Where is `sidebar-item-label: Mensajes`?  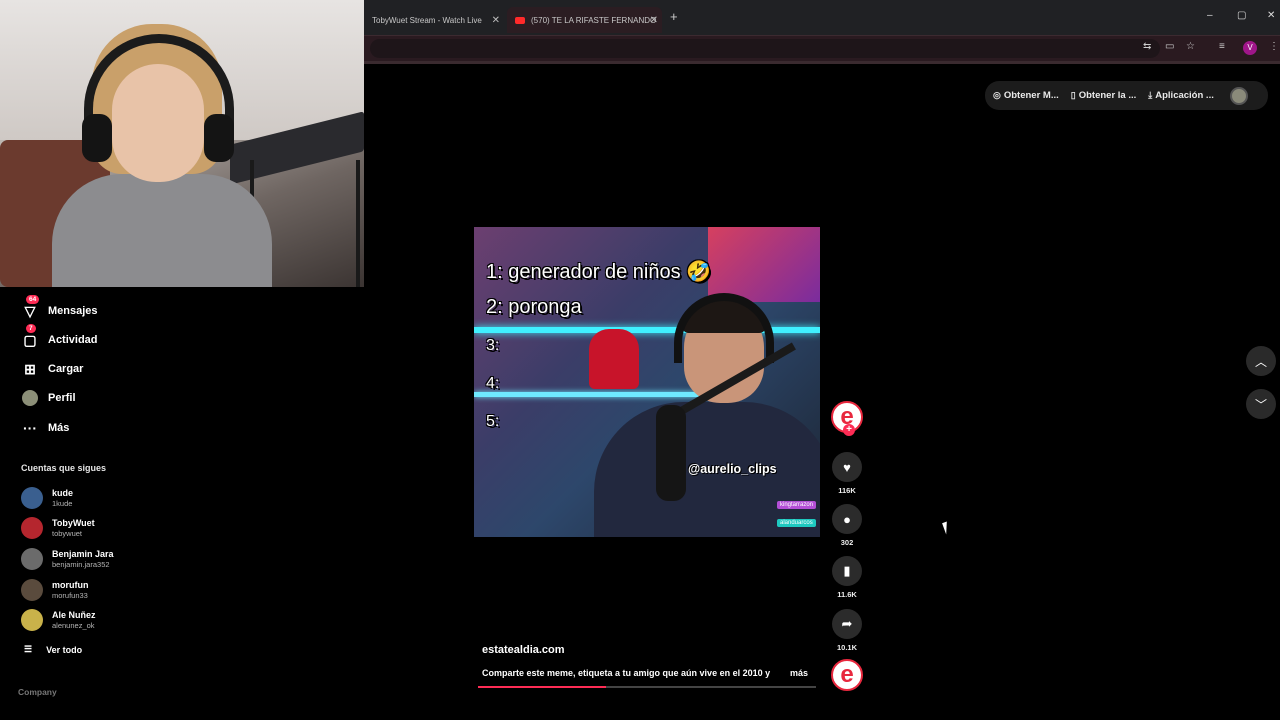 sidebar-item-label: Mensajes is located at coordinates (73, 311).